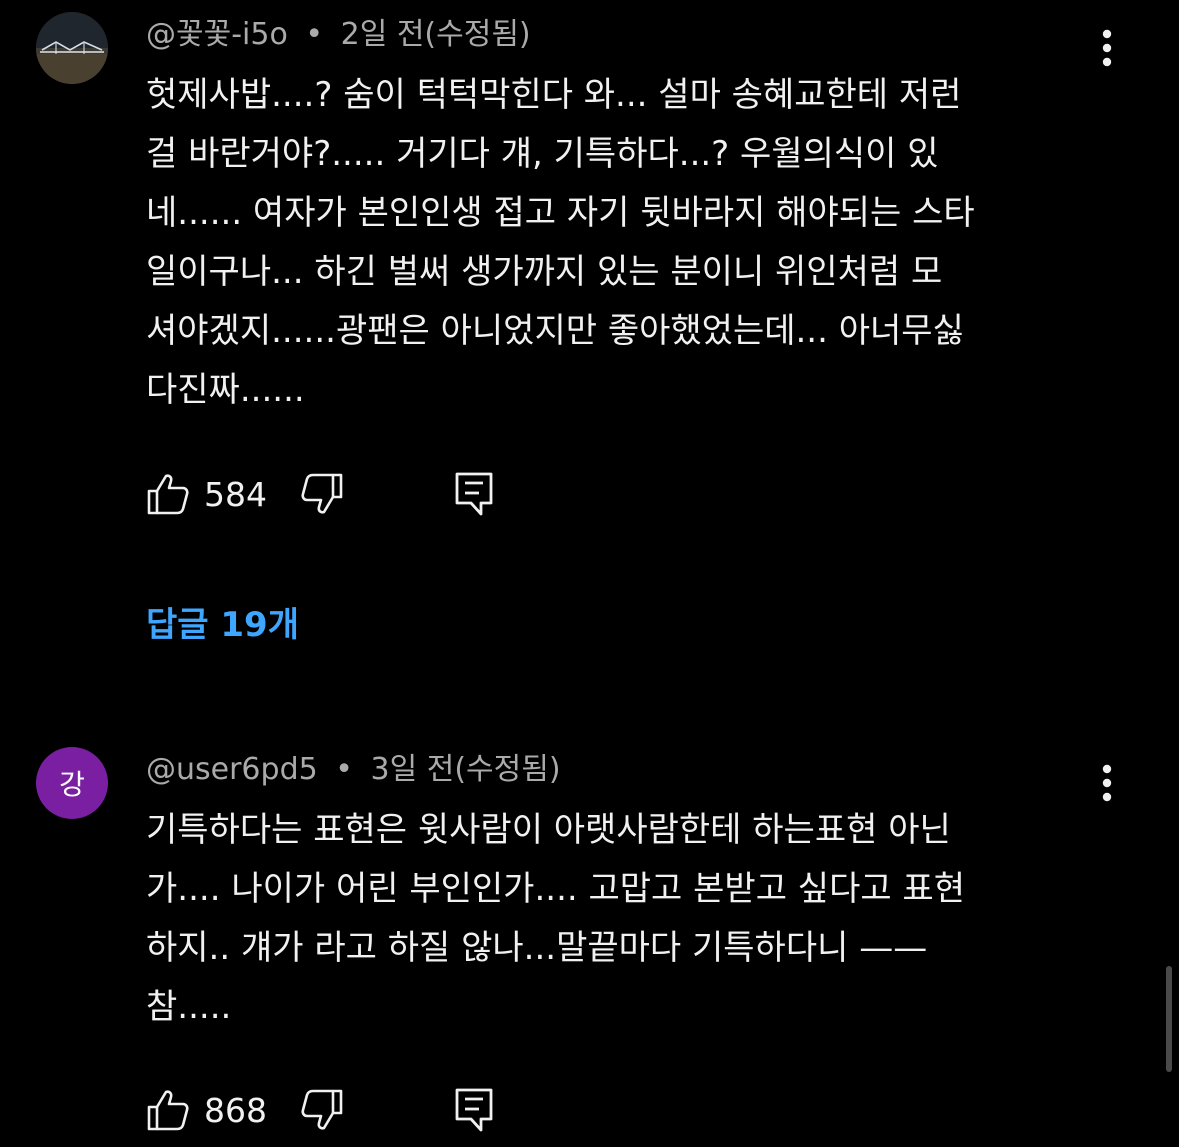 This screenshot has height=1147, width=1179. I want to click on avatar-letter: 강, so click(72, 784).